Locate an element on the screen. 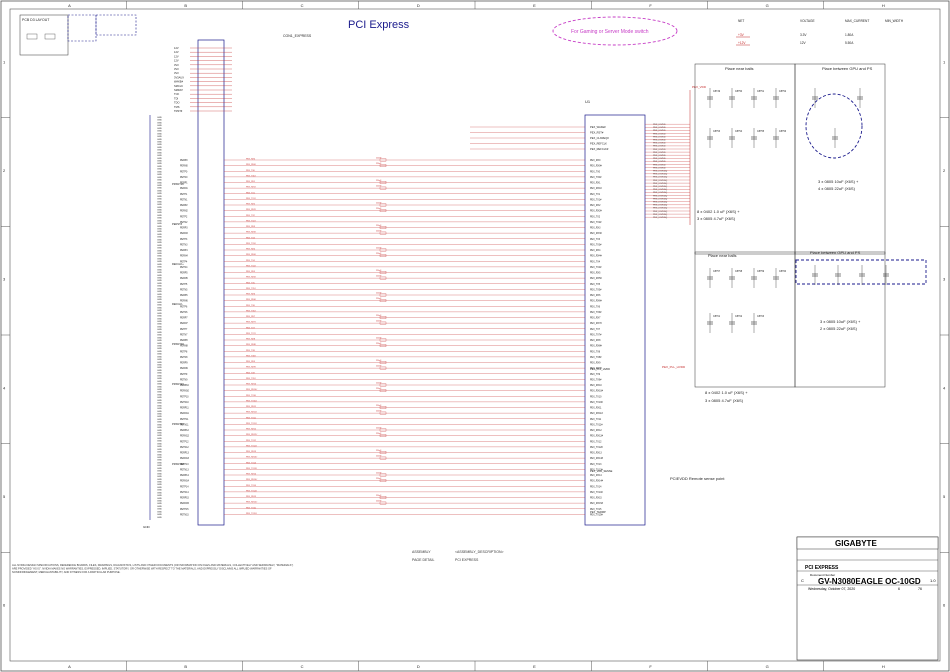 This screenshot has height=672, width=950. connector-lane-pin: PERP11 is located at coordinates (184, 409).